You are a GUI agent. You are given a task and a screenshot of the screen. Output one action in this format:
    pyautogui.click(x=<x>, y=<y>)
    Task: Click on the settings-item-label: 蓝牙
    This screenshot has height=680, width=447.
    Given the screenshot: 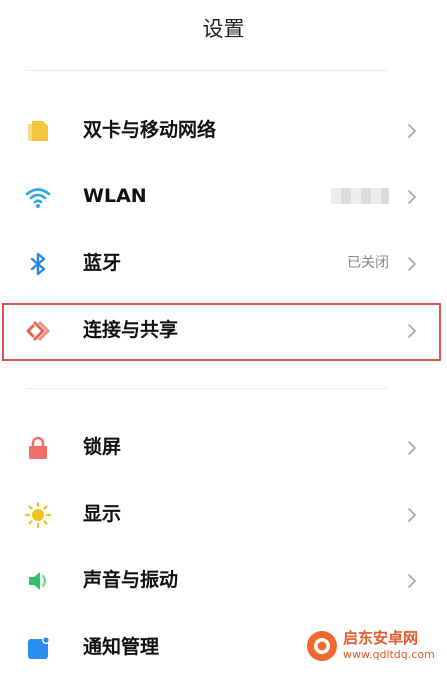 What is the action you would take?
    pyautogui.click(x=102, y=263)
    